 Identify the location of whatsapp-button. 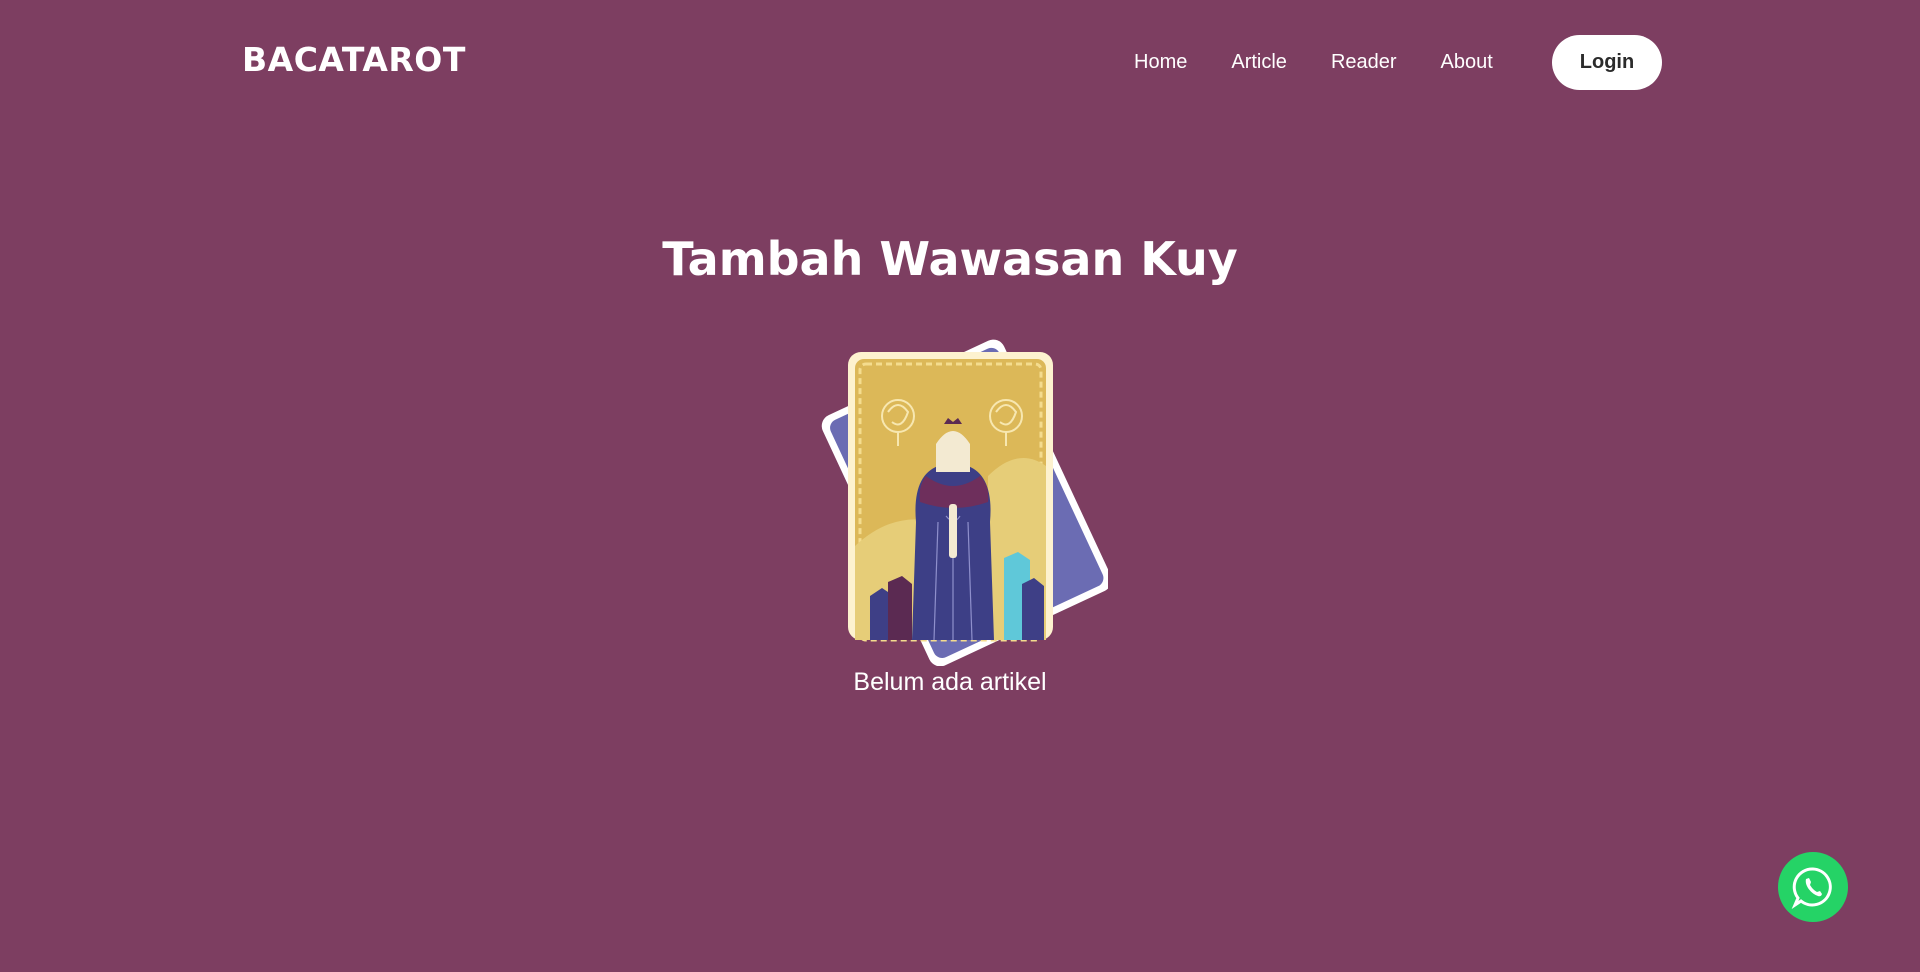
(1813, 887).